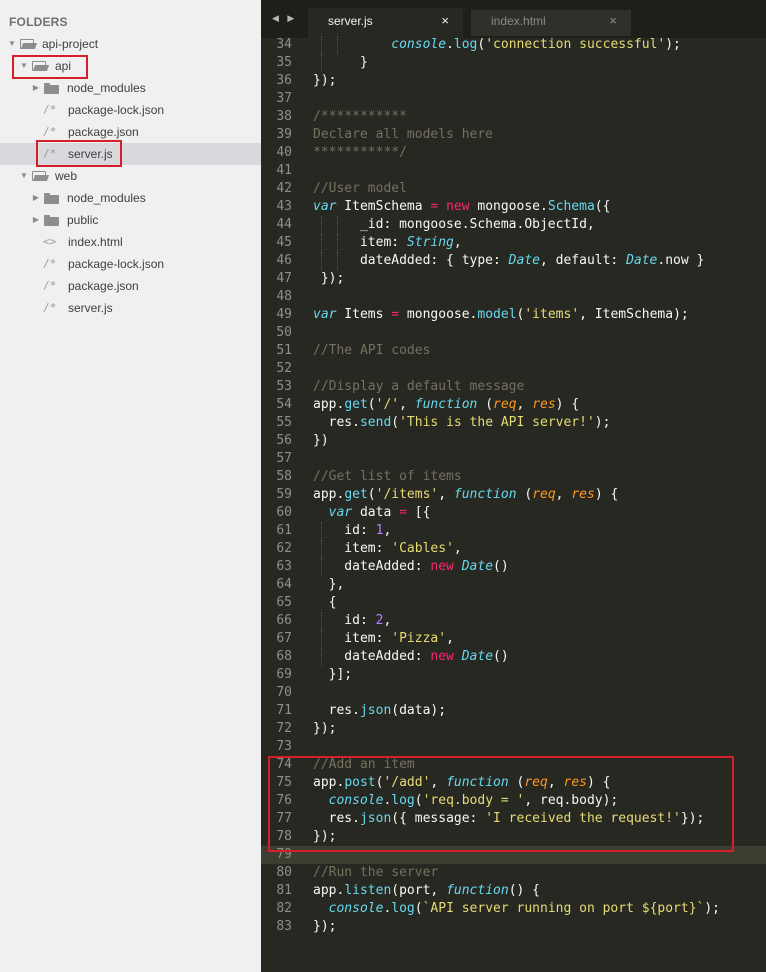 The width and height of the screenshot is (766, 972). I want to click on code-line: 73, so click(513, 747).